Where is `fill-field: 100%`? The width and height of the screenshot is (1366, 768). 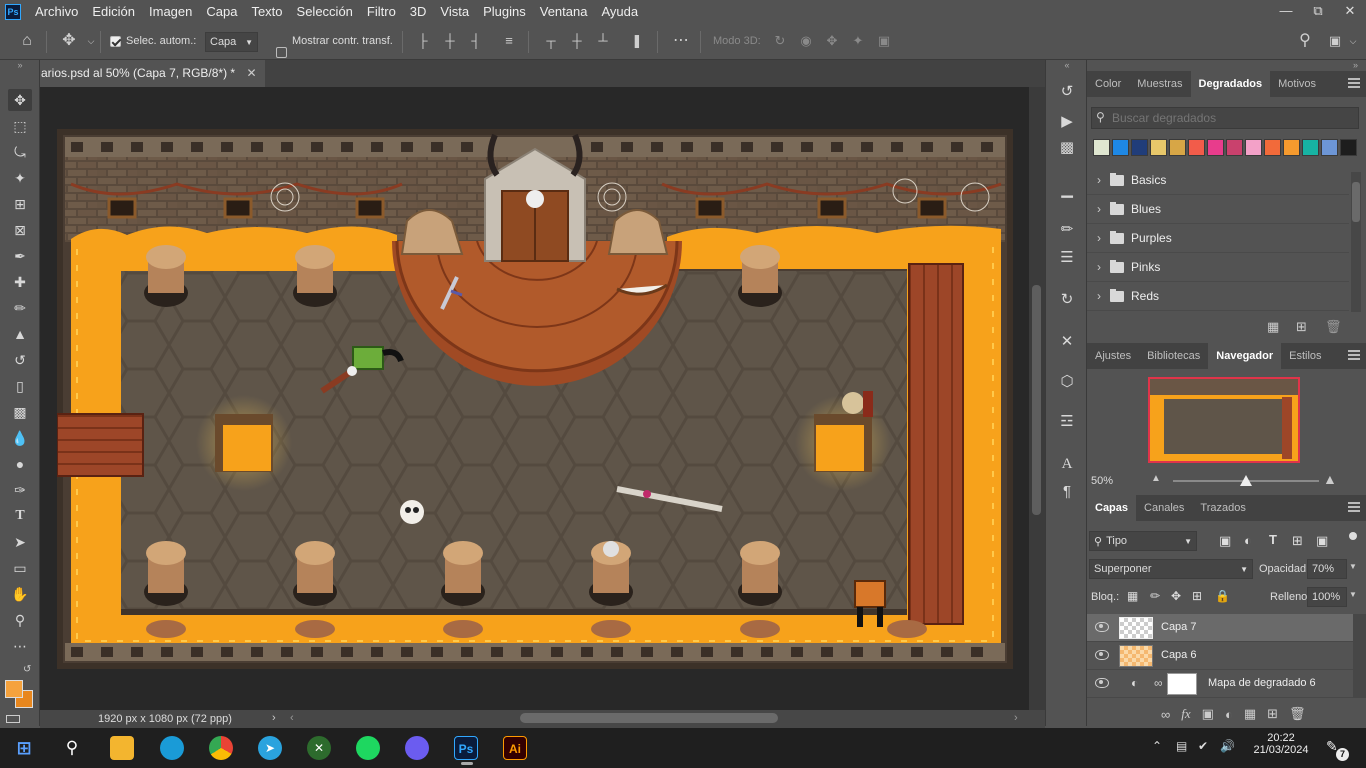
fill-field: 100% is located at coordinates (1327, 597).